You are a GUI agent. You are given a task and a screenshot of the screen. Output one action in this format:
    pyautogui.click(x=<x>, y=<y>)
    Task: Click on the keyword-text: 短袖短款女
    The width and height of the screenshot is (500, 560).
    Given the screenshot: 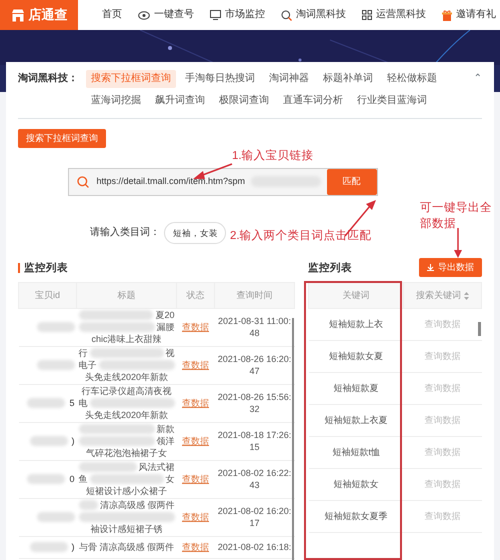 What is the action you would take?
    pyautogui.click(x=356, y=484)
    